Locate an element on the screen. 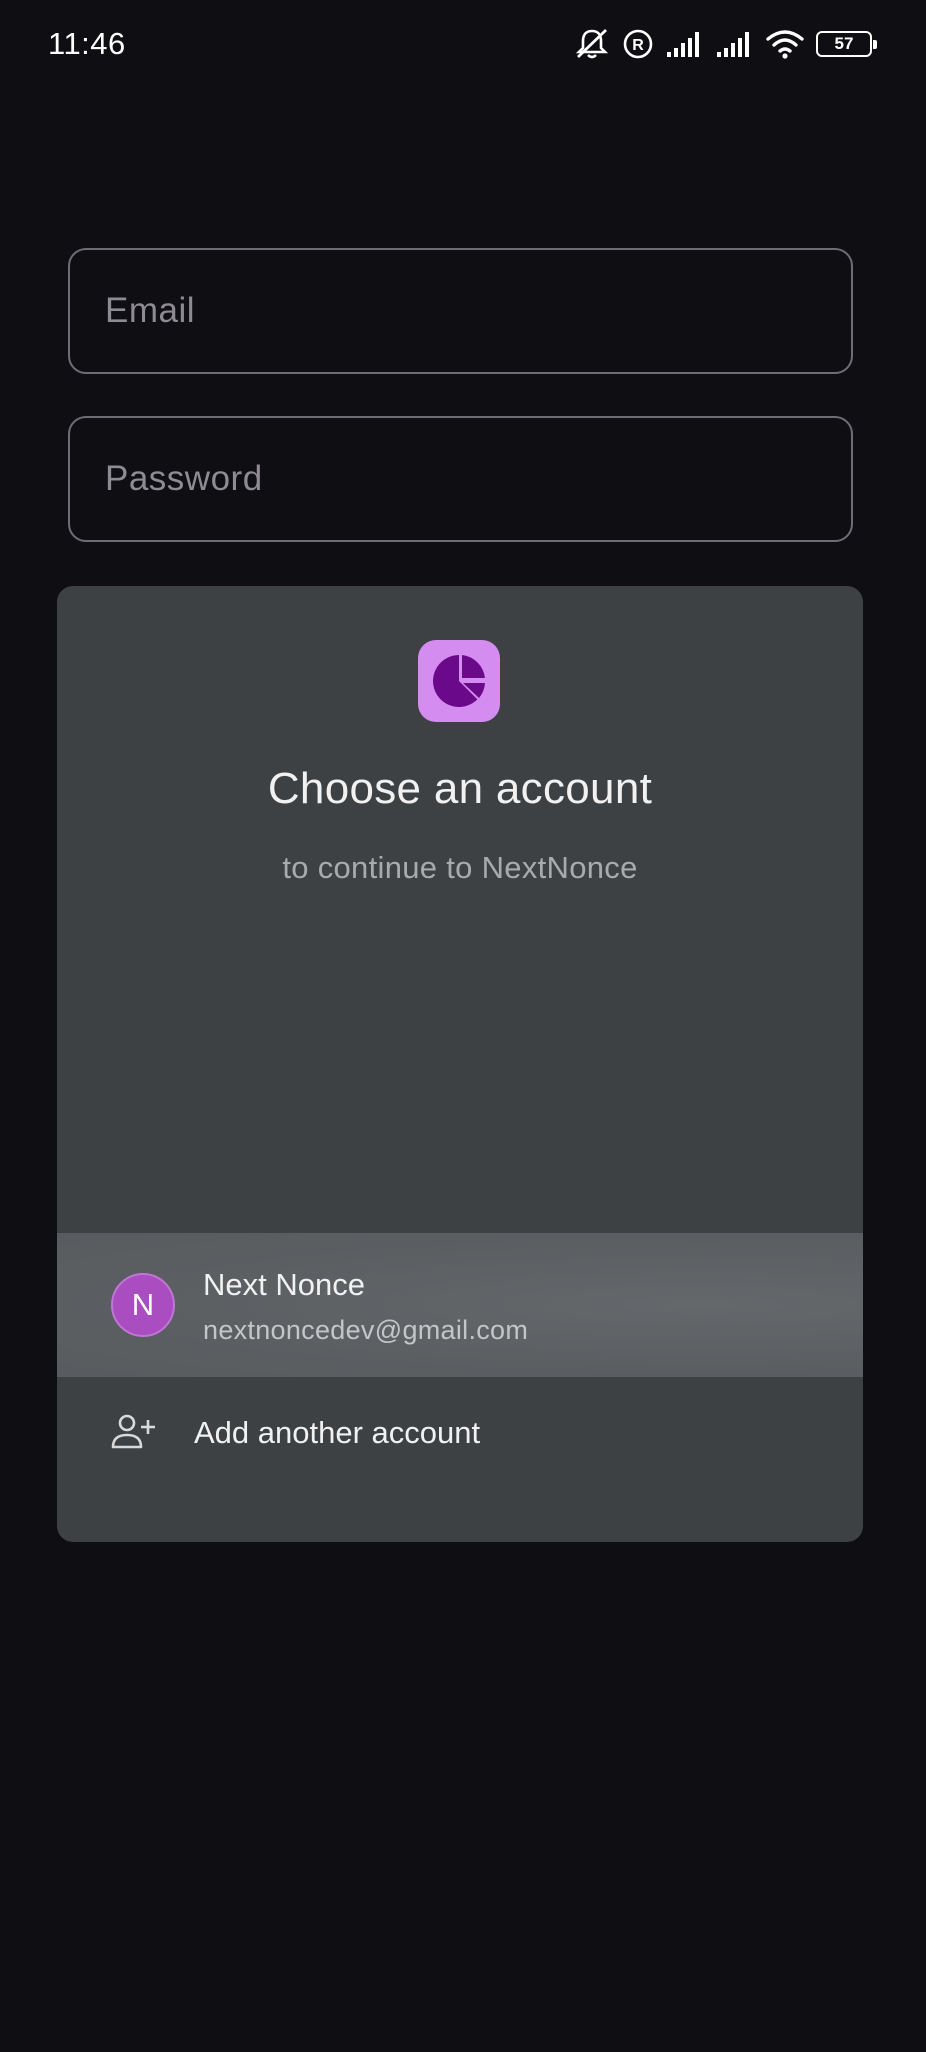 The image size is (926, 2052). status-bar: 11:46 R 57 is located at coordinates (463, 45).